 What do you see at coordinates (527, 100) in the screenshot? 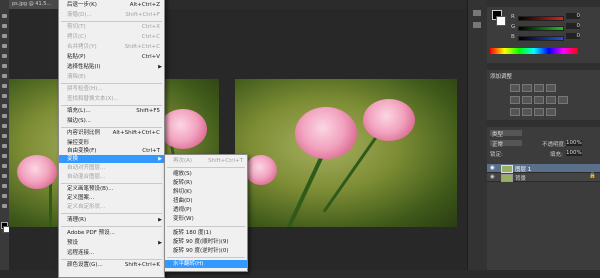
I see `hue-saturation-adjust-icon` at bounding box center [527, 100].